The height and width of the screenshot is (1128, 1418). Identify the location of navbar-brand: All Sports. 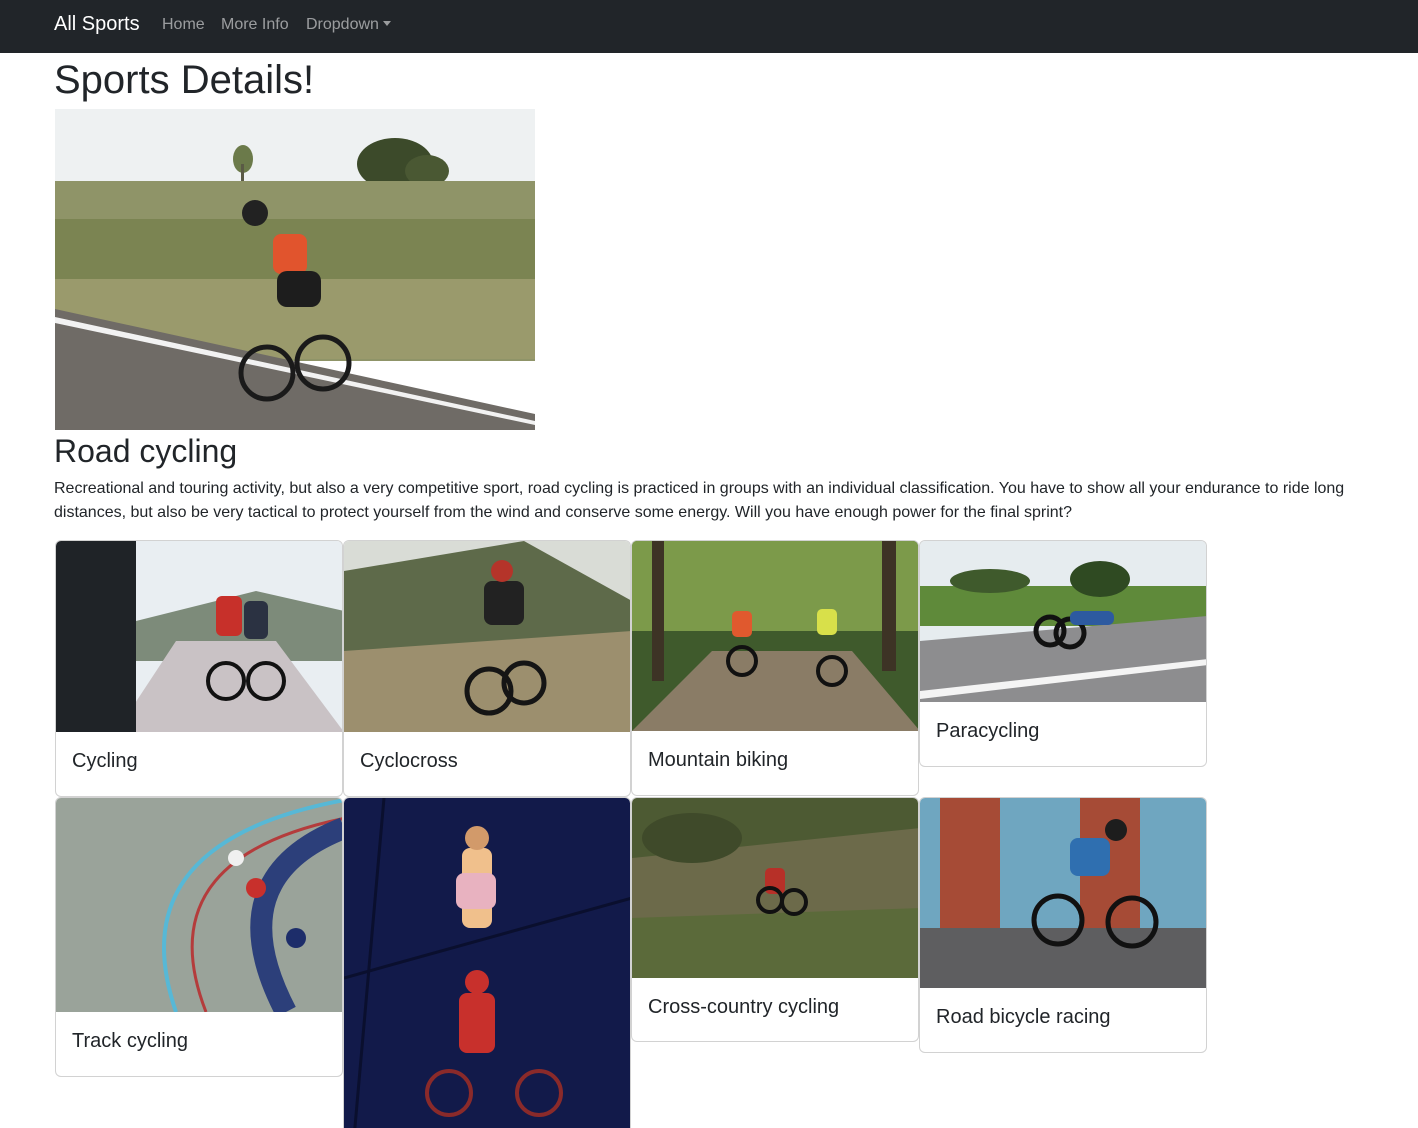
(97, 24).